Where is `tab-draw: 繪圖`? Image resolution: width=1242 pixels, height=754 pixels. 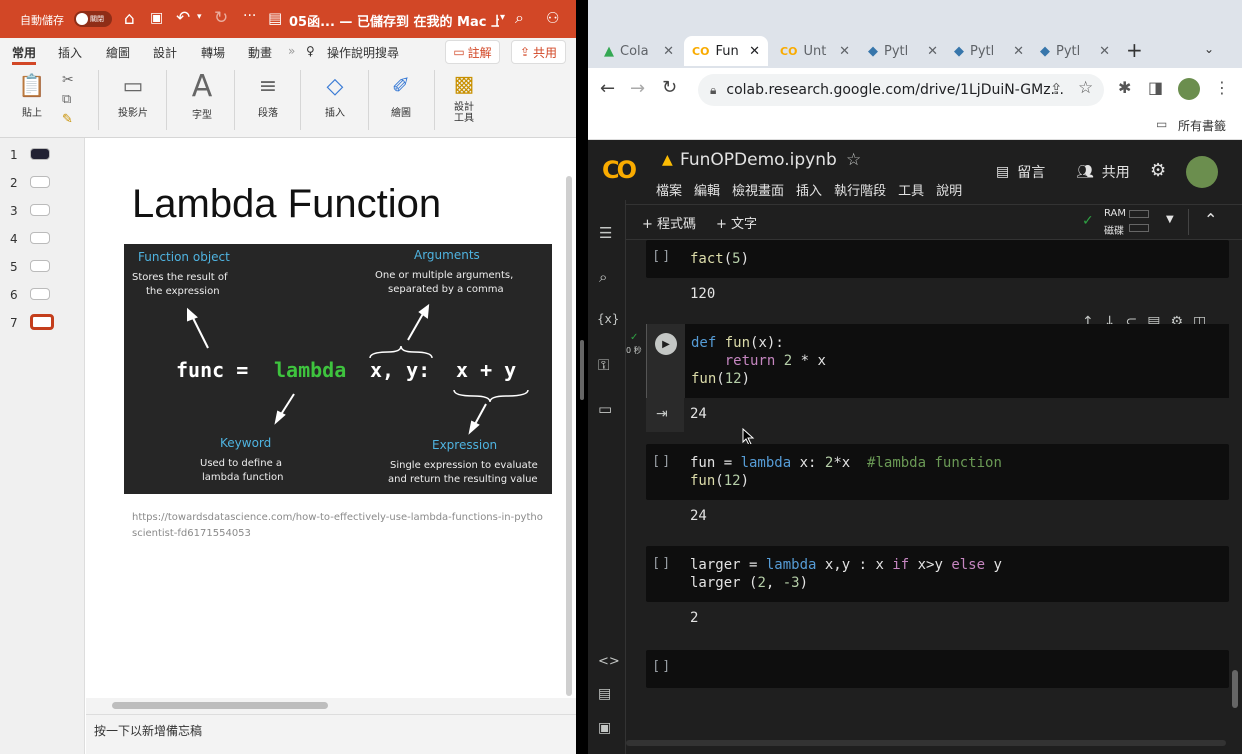 tab-draw: 繪圖 is located at coordinates (118, 52).